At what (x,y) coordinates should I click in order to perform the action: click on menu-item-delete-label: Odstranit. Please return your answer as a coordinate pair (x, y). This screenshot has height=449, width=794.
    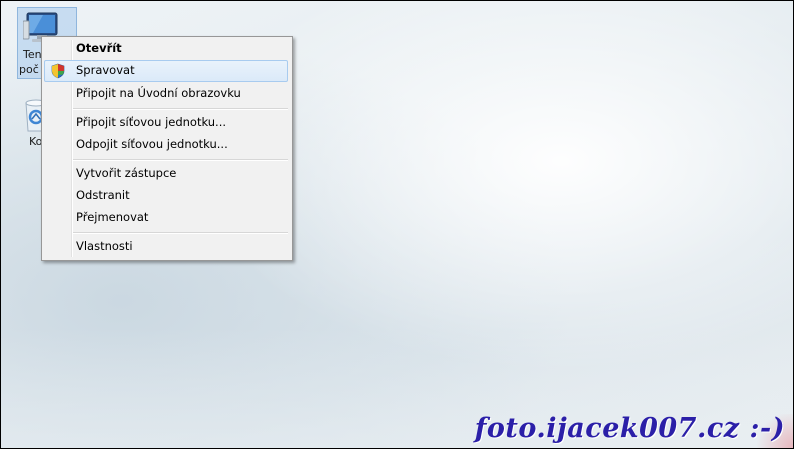
    Looking at the image, I should click on (103, 195).